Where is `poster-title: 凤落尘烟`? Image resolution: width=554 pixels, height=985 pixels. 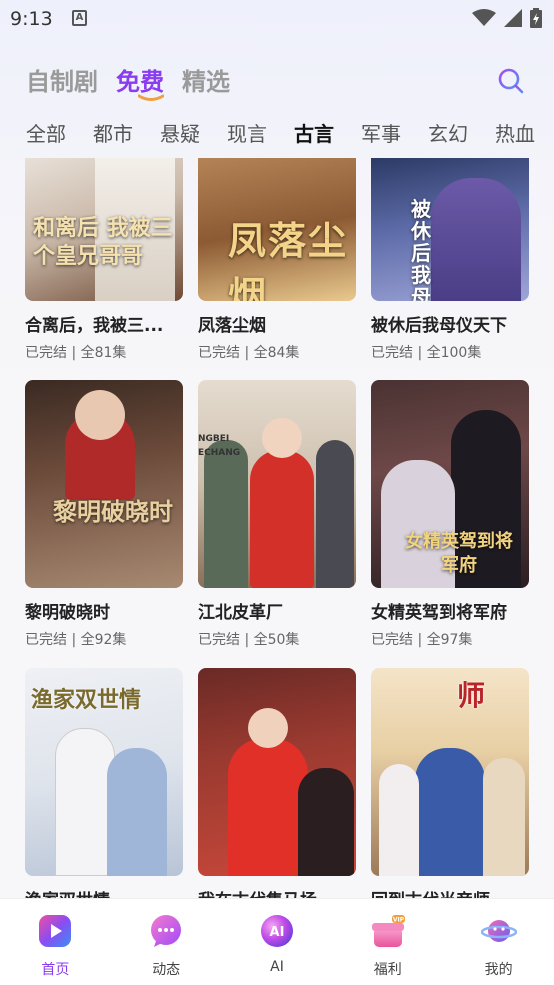 poster-title: 凤落尘烟 is located at coordinates (288, 259).